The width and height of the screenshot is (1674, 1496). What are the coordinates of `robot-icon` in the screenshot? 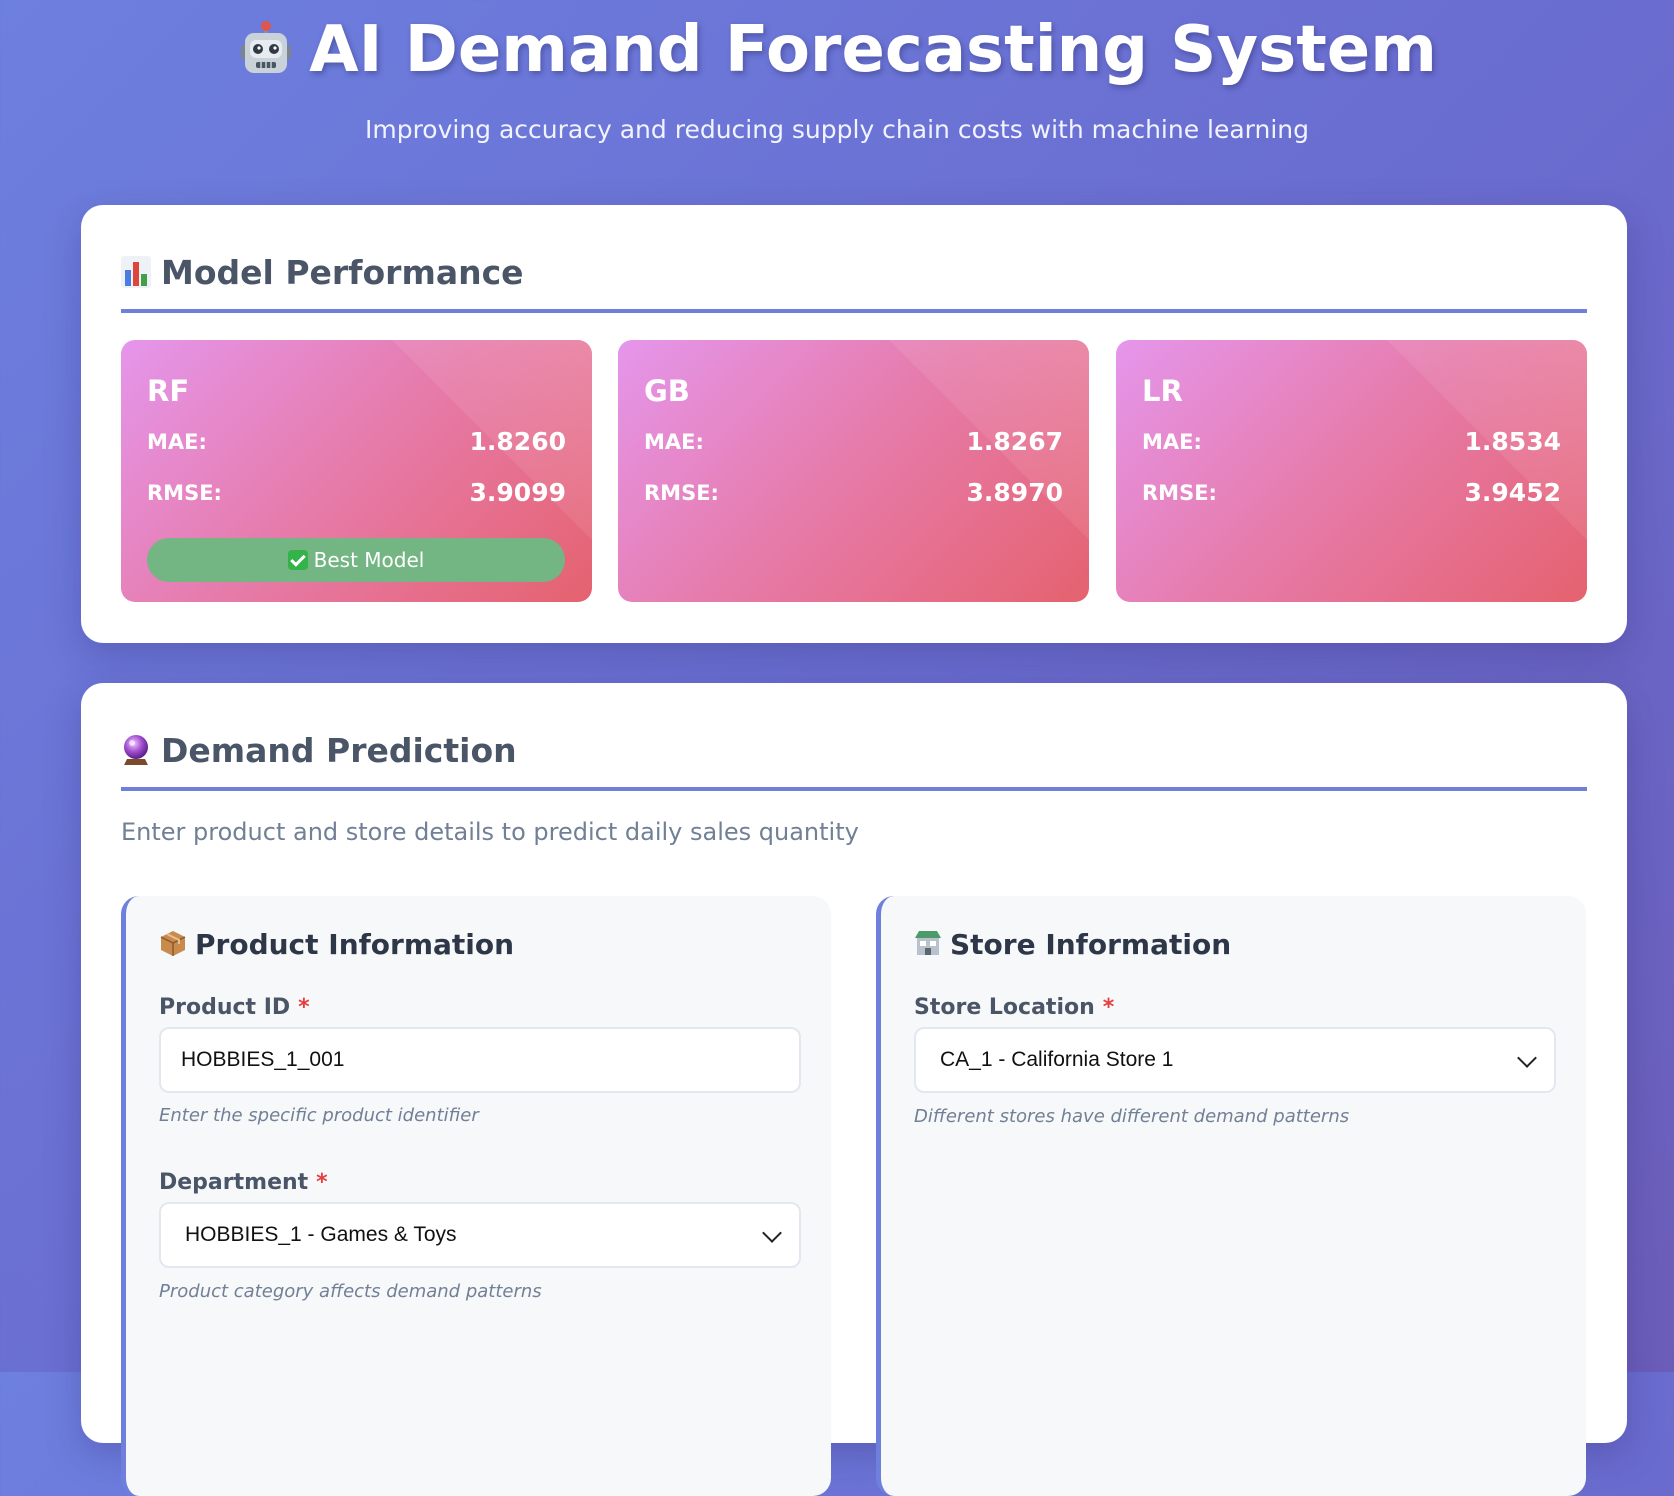 It's located at (266, 43).